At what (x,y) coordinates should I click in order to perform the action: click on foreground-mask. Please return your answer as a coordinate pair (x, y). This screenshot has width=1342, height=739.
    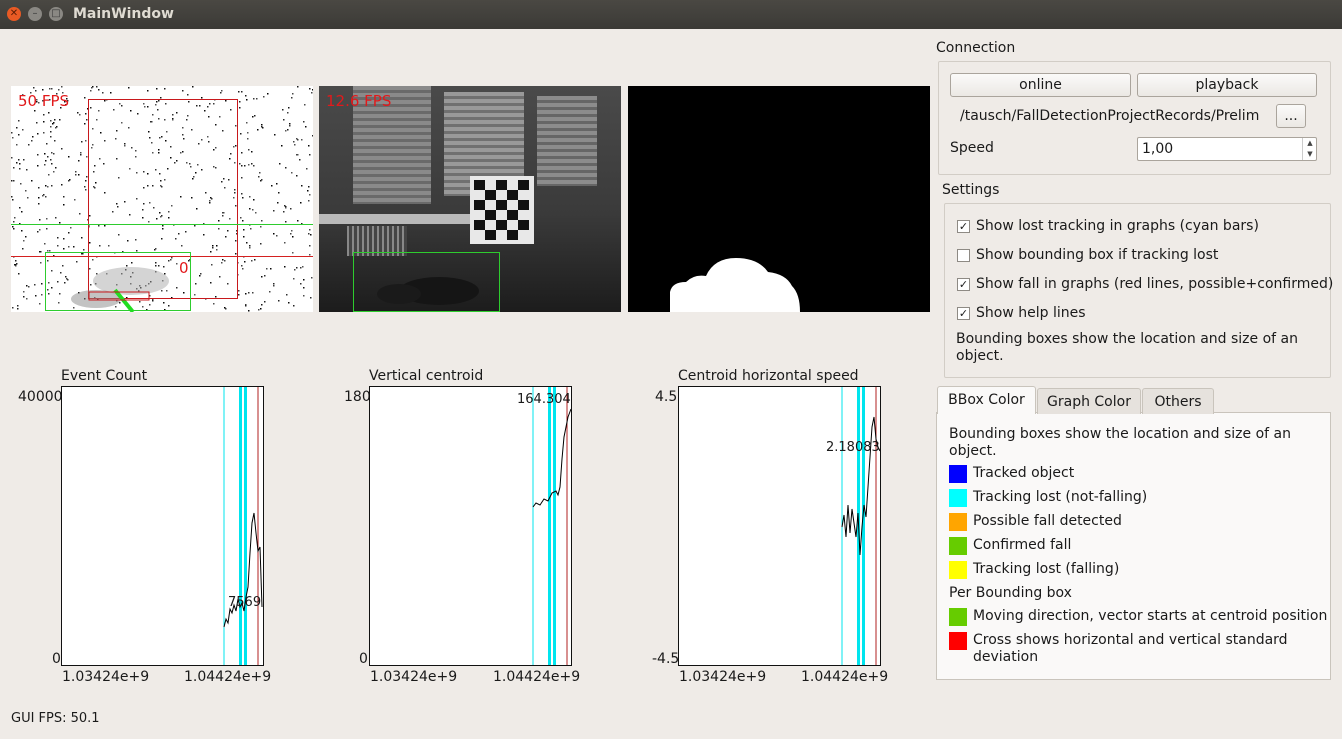
    Looking at the image, I should click on (735, 285).